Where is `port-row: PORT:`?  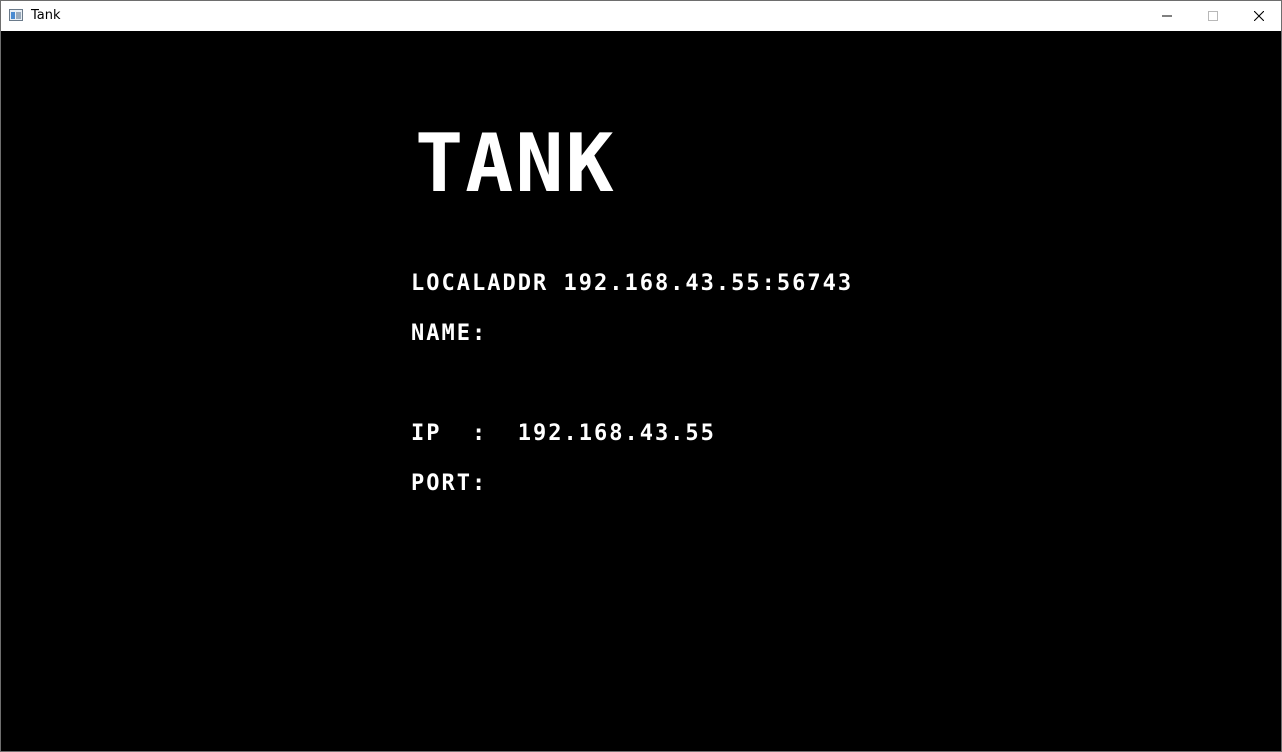
port-row: PORT: is located at coordinates (454, 484).